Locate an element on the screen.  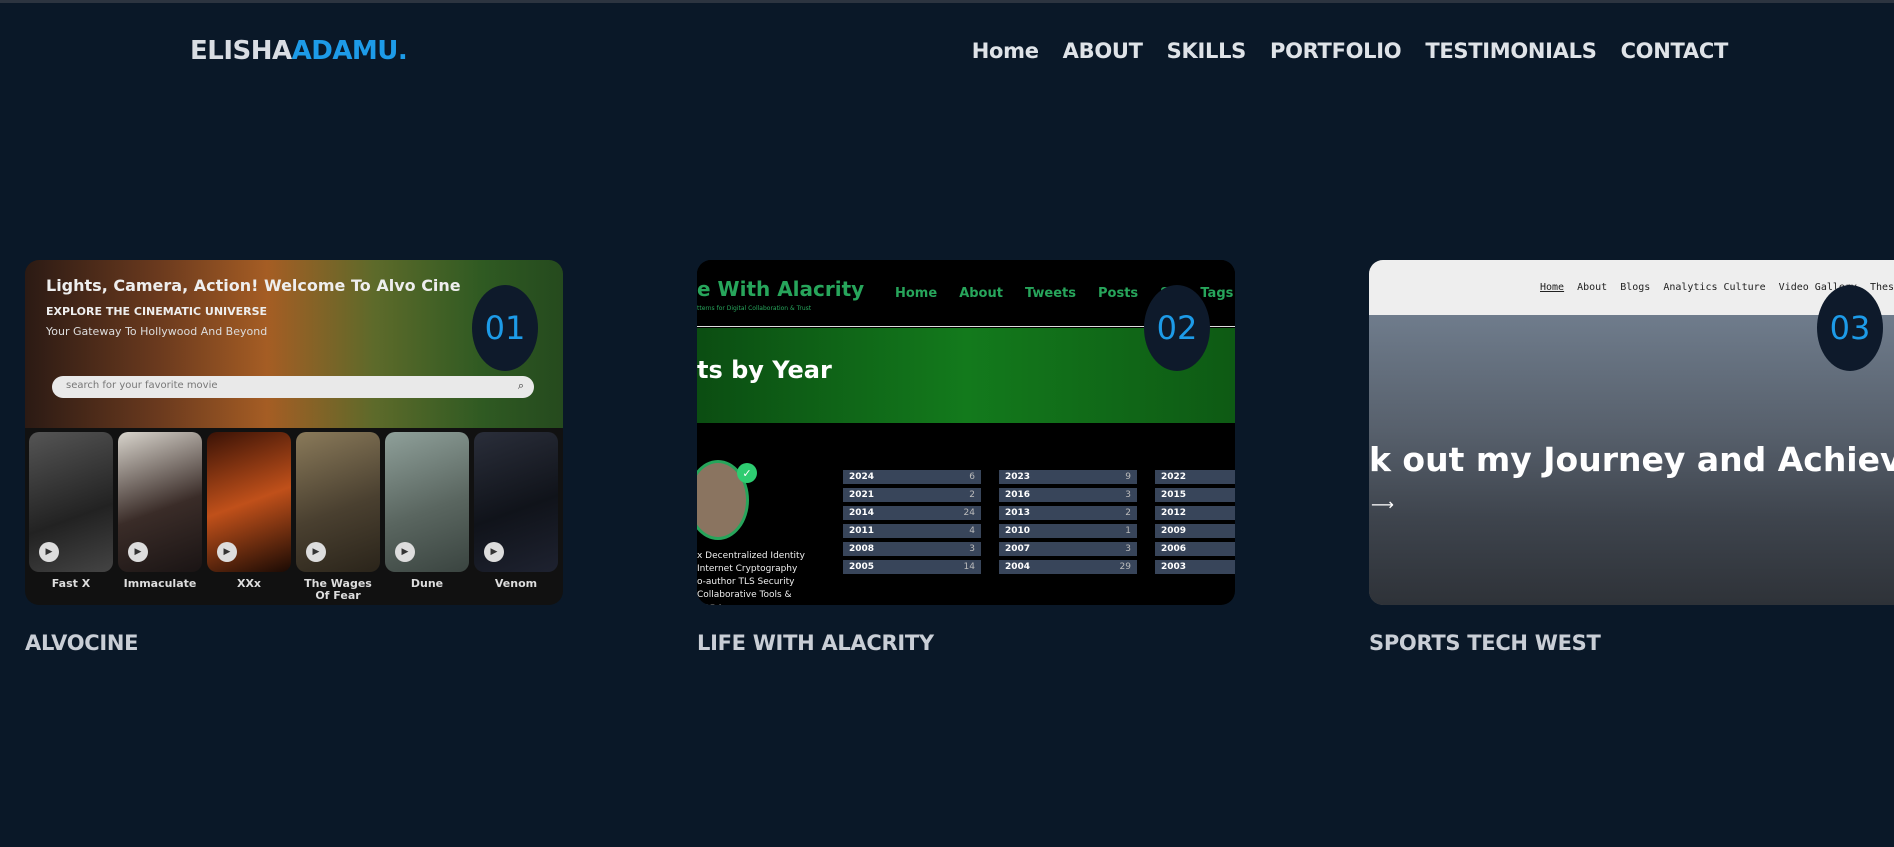
year-cell: 2023 9 is located at coordinates (1068, 477).